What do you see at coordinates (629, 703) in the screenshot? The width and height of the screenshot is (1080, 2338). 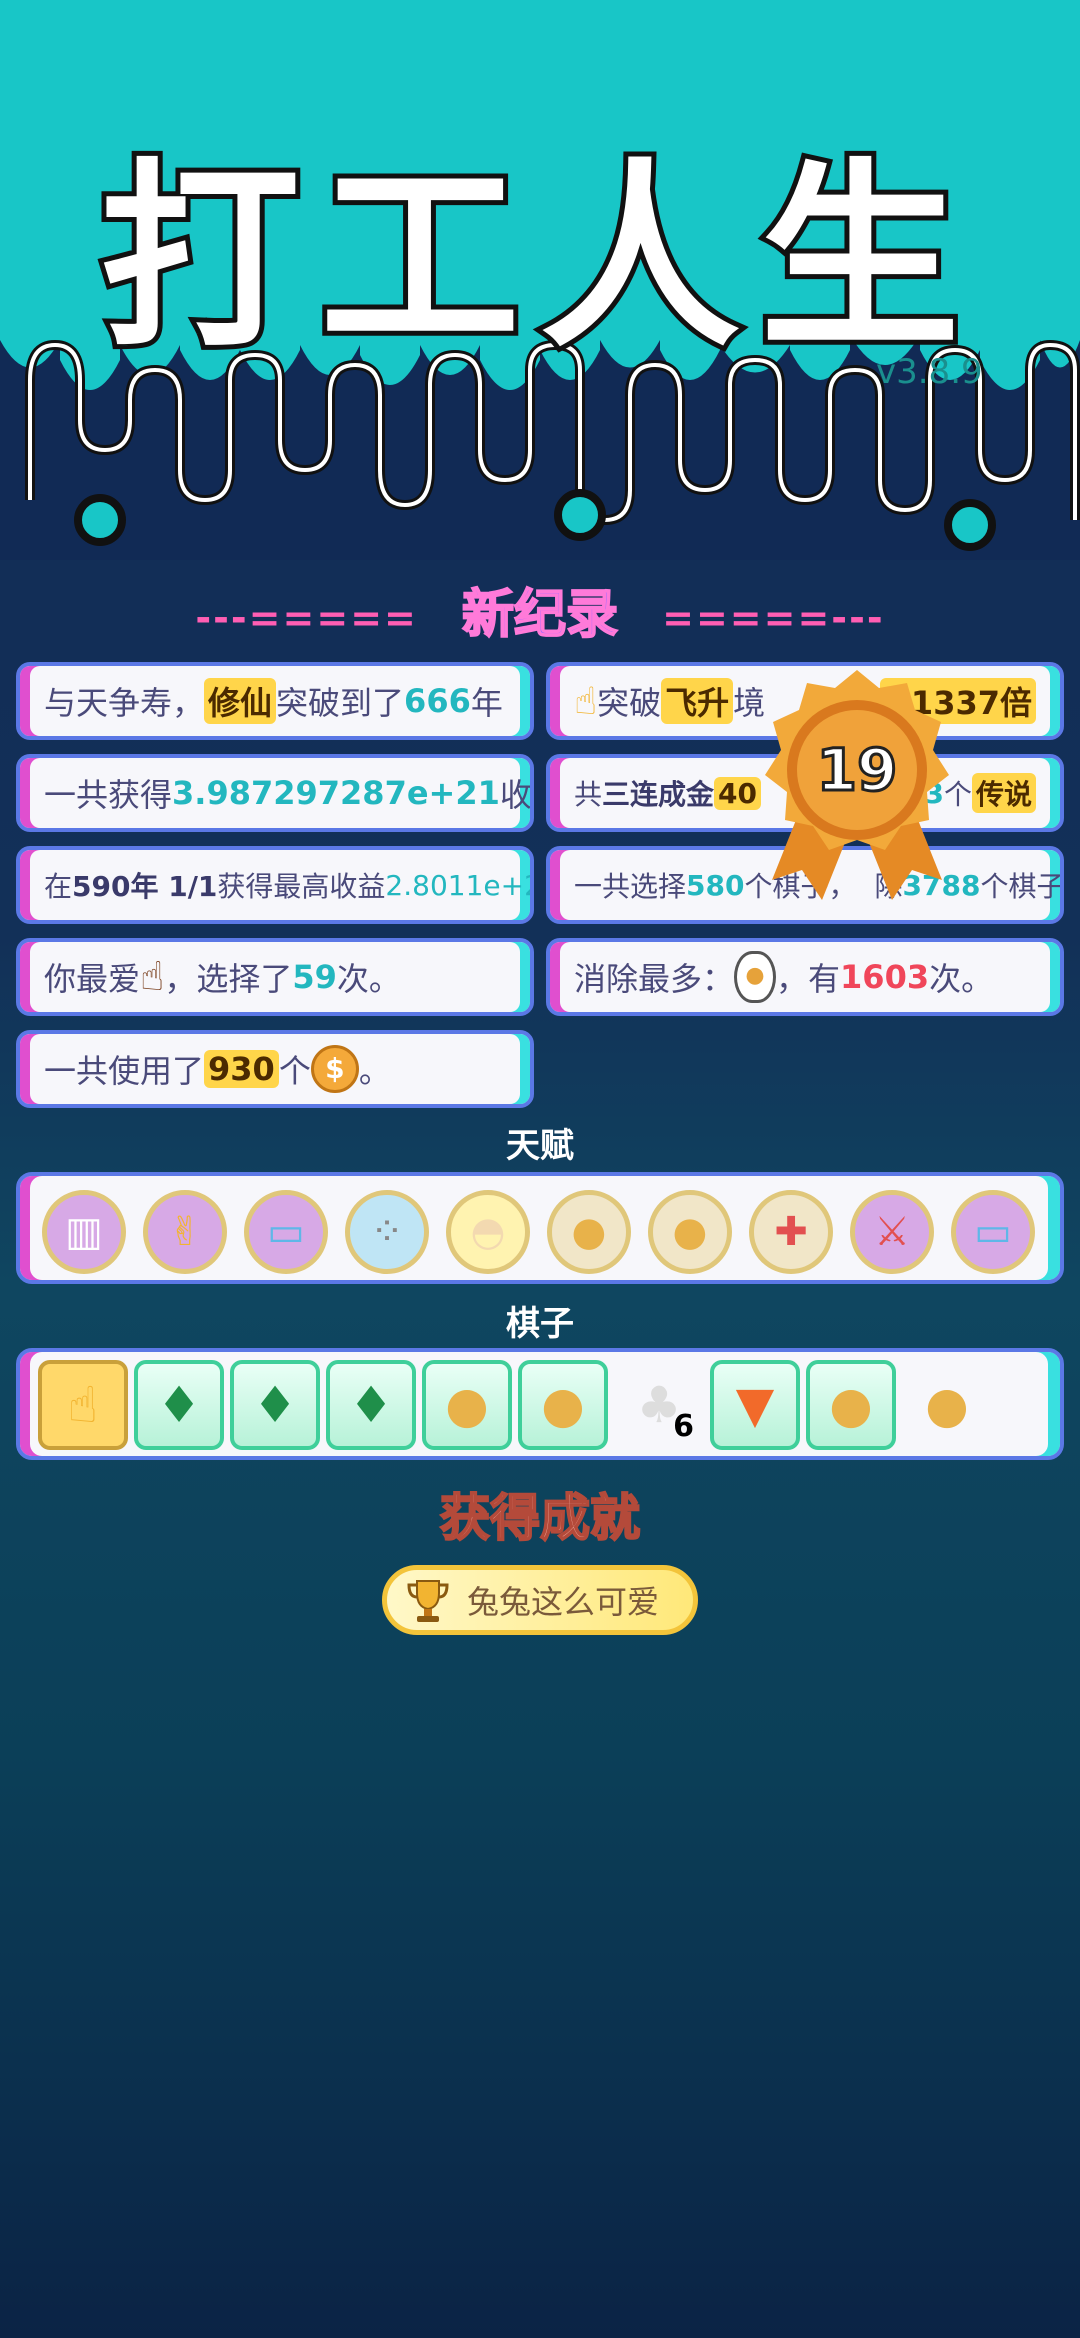 I see `card-text: 突破` at bounding box center [629, 703].